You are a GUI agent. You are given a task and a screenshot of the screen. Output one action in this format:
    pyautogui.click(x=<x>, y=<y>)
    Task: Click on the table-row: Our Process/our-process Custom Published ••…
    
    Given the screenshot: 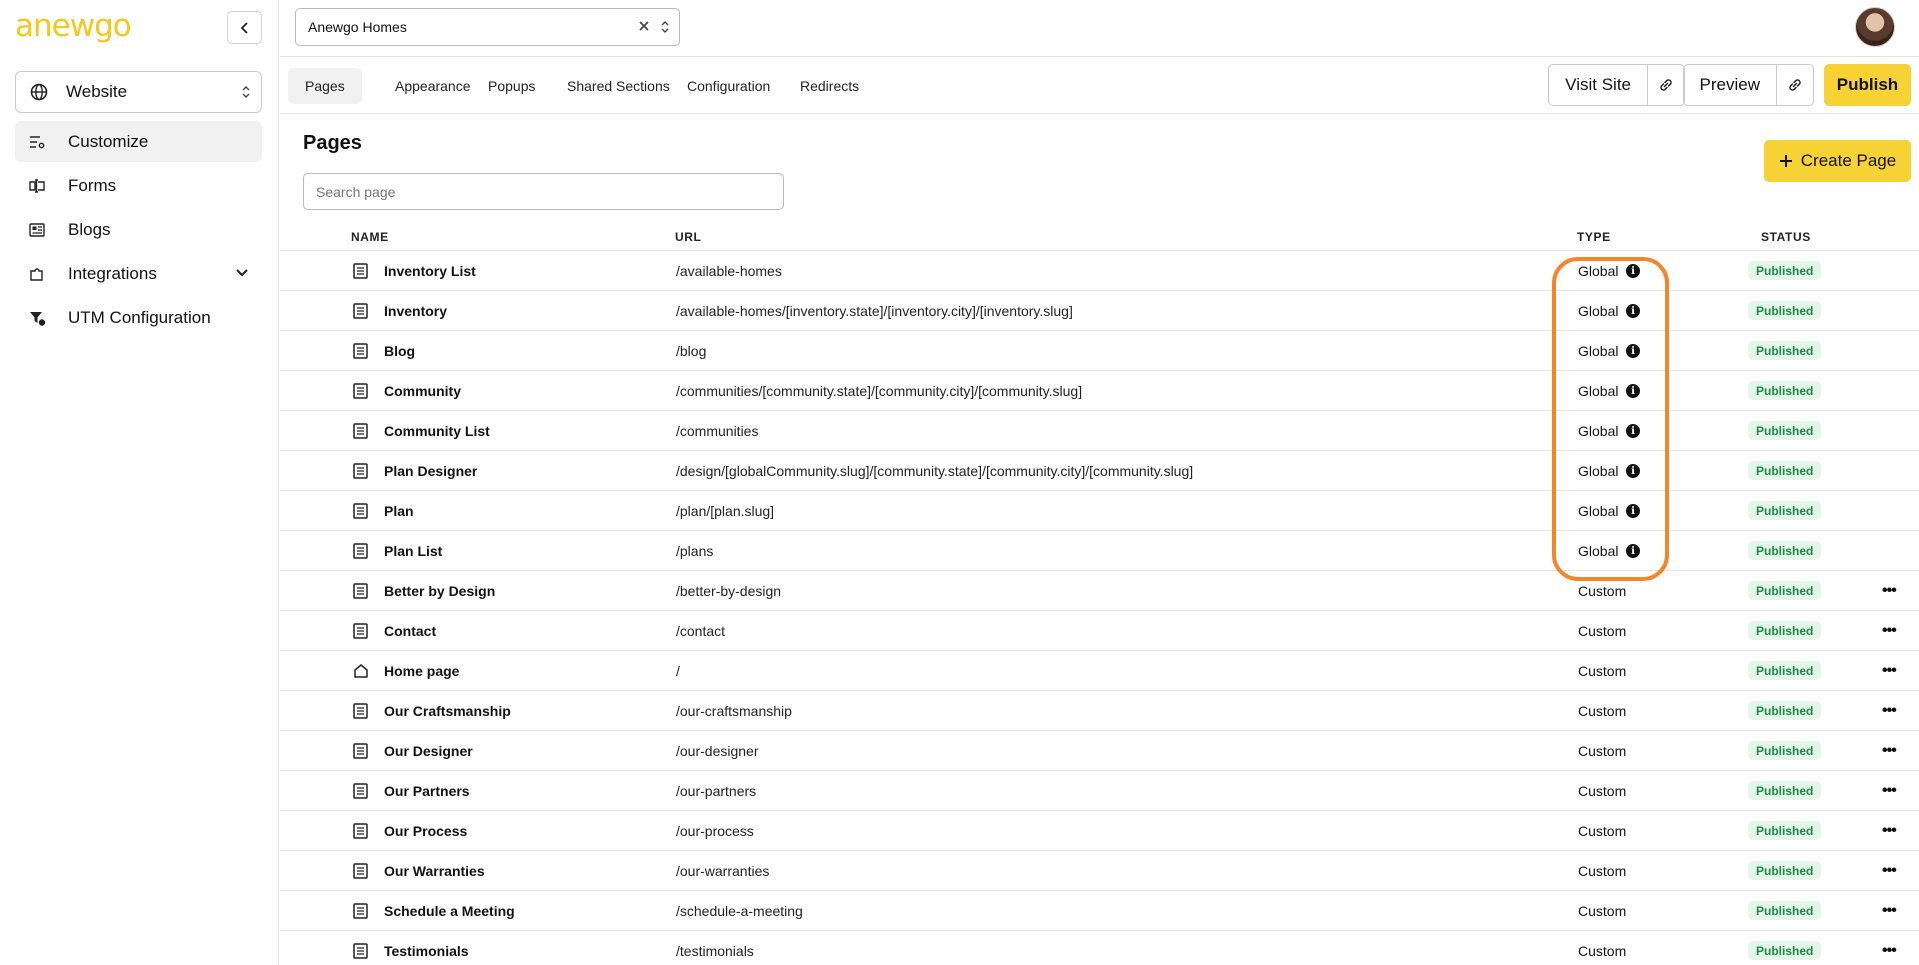 What is the action you would take?
    pyautogui.click(x=1099, y=831)
    